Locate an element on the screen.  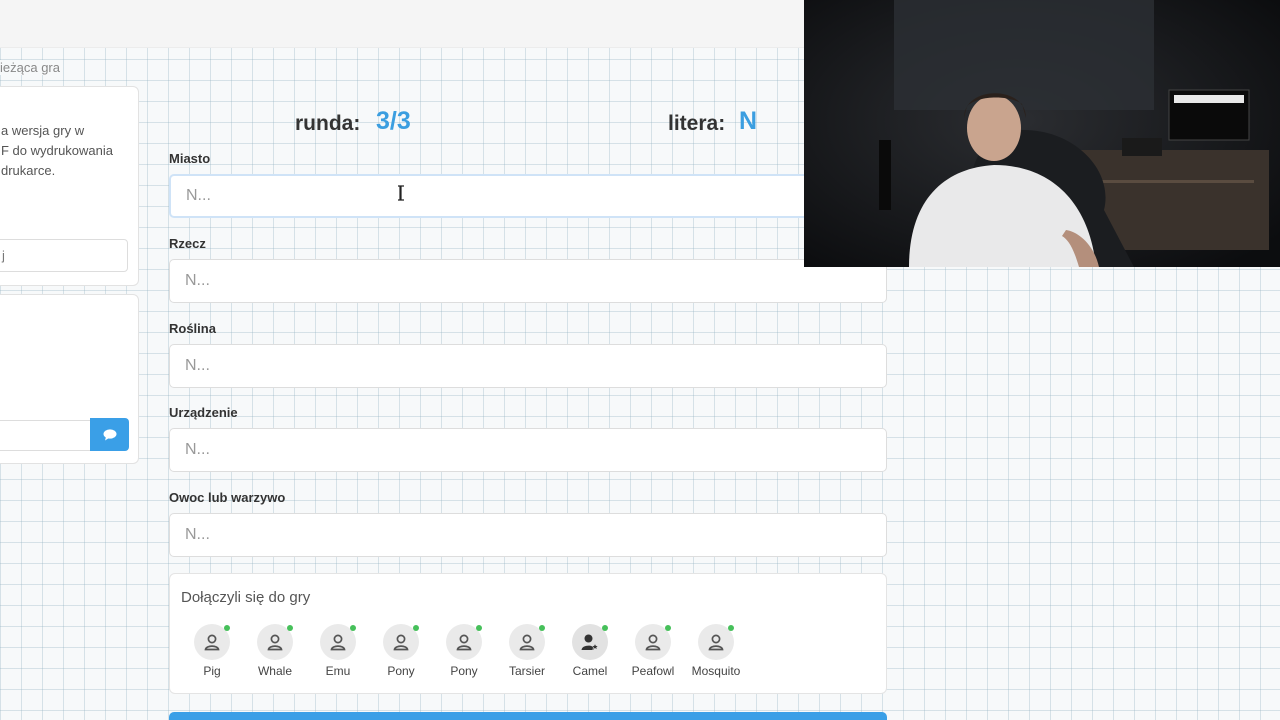
field-label-owoc-lub-warzywo: Owoc lub warzywo is located at coordinates (227, 497).